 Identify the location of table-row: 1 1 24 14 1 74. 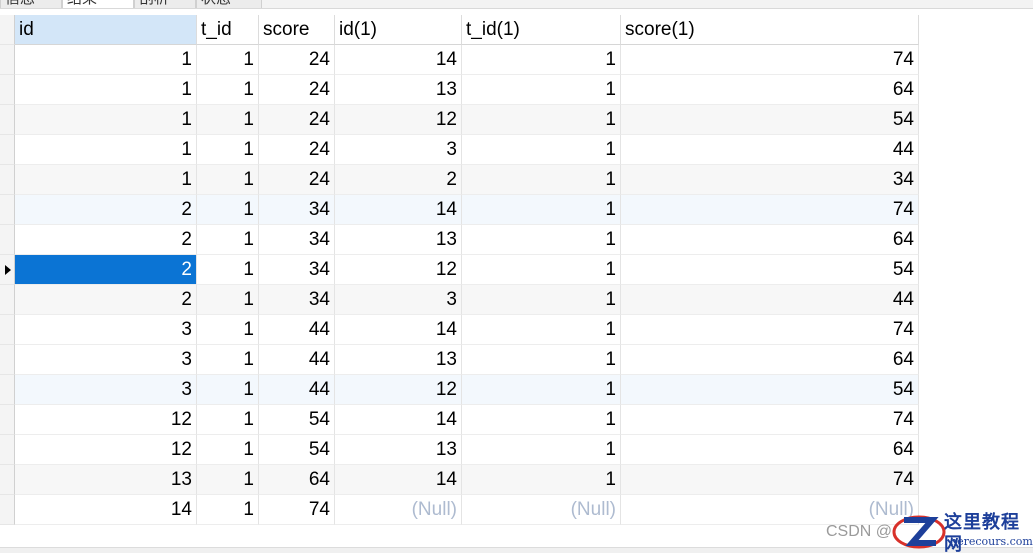
(460, 60).